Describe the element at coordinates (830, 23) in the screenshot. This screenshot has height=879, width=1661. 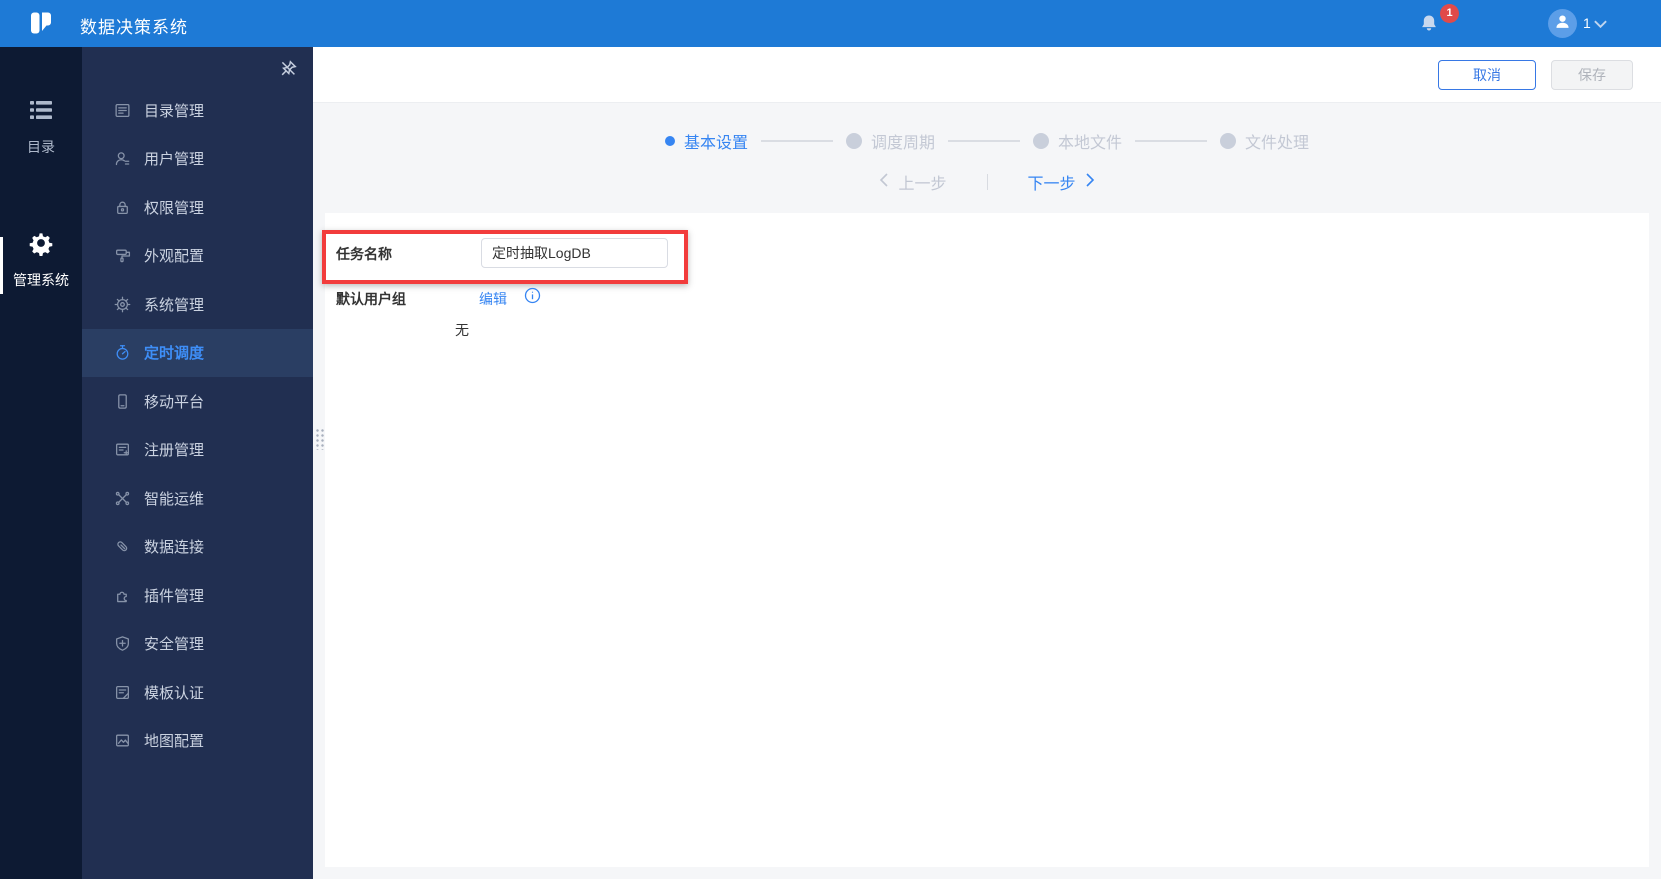
I see `top-bar: 数据决策系统 1 1` at that location.